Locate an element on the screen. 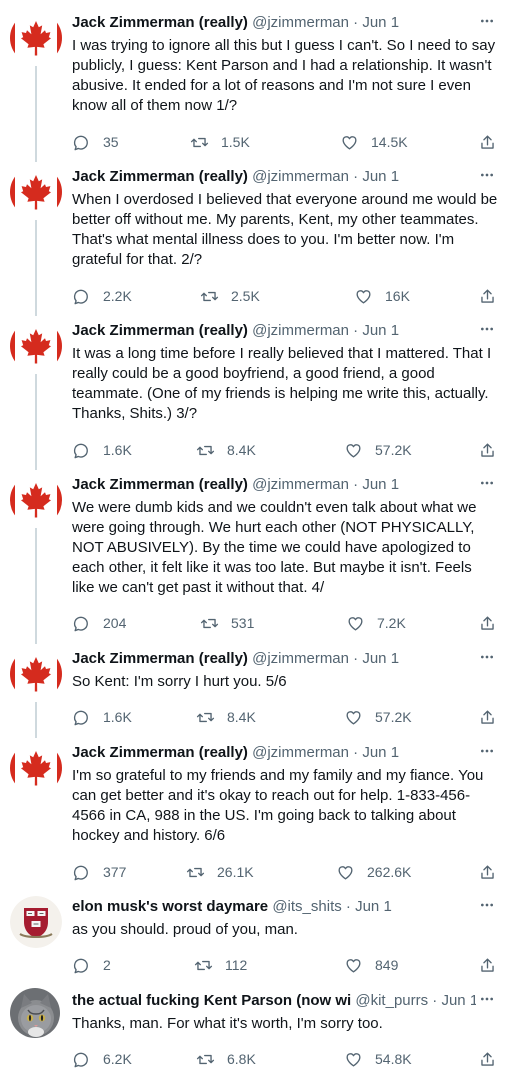  reply-button: 2 is located at coordinates (91, 965).